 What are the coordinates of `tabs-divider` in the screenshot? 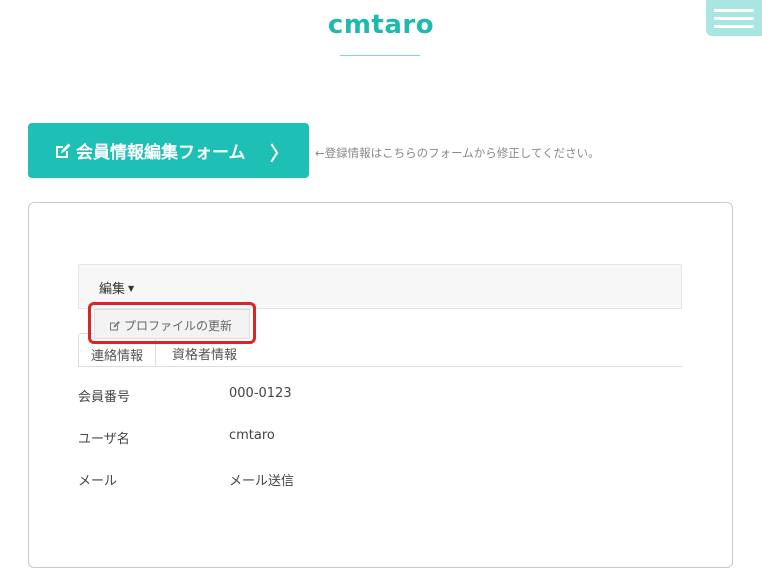 It's located at (380, 366).